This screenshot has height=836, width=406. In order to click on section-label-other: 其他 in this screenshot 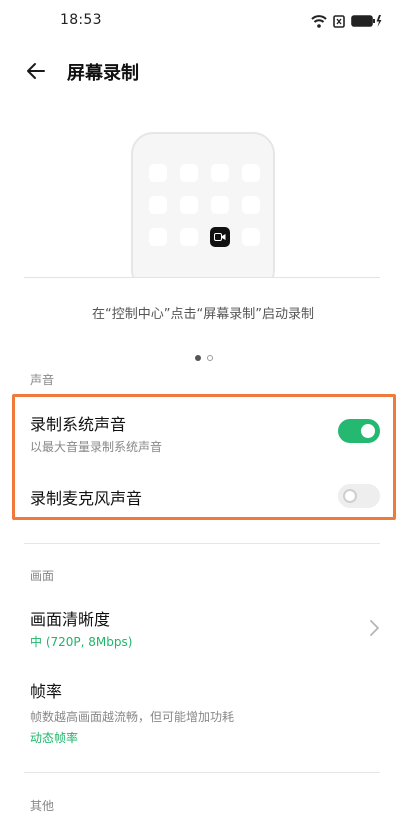, I will do `click(42, 806)`.